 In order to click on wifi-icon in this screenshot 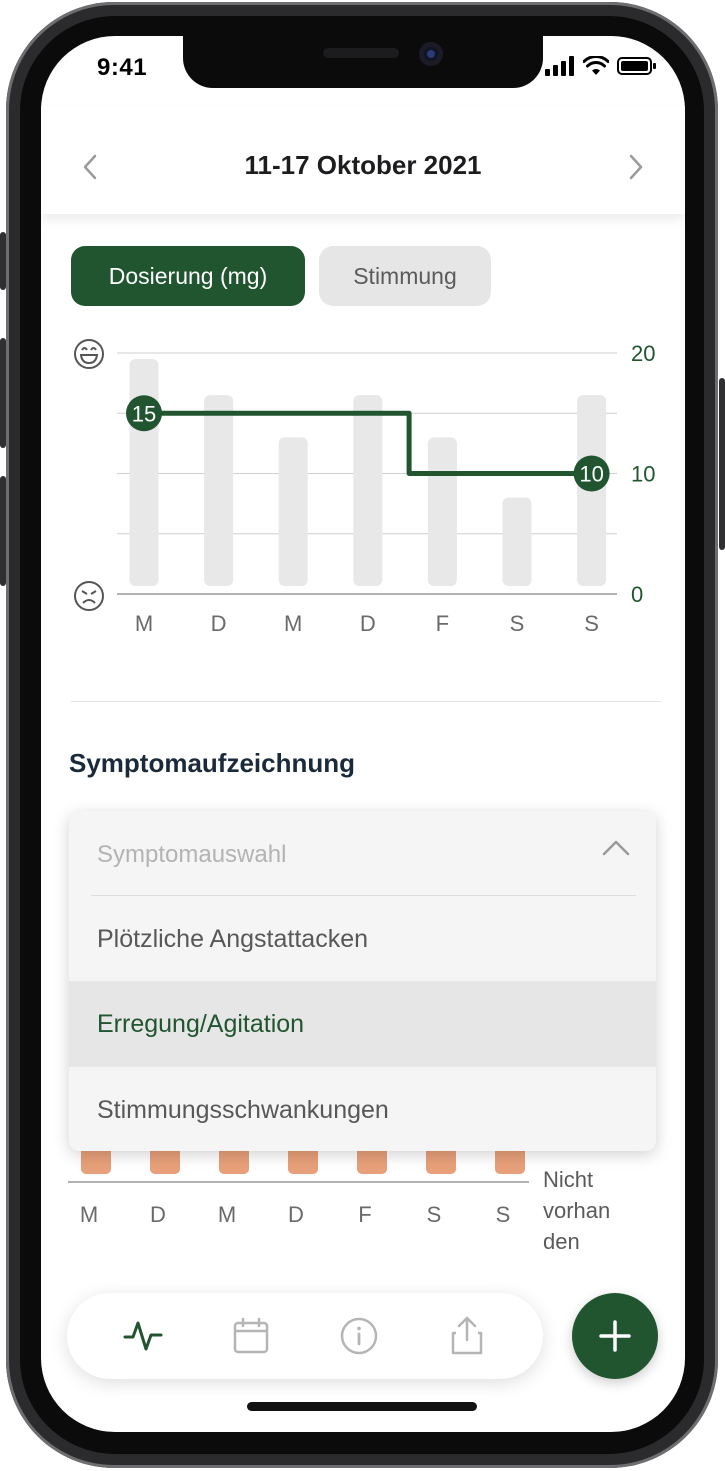, I will do `click(596, 65)`.